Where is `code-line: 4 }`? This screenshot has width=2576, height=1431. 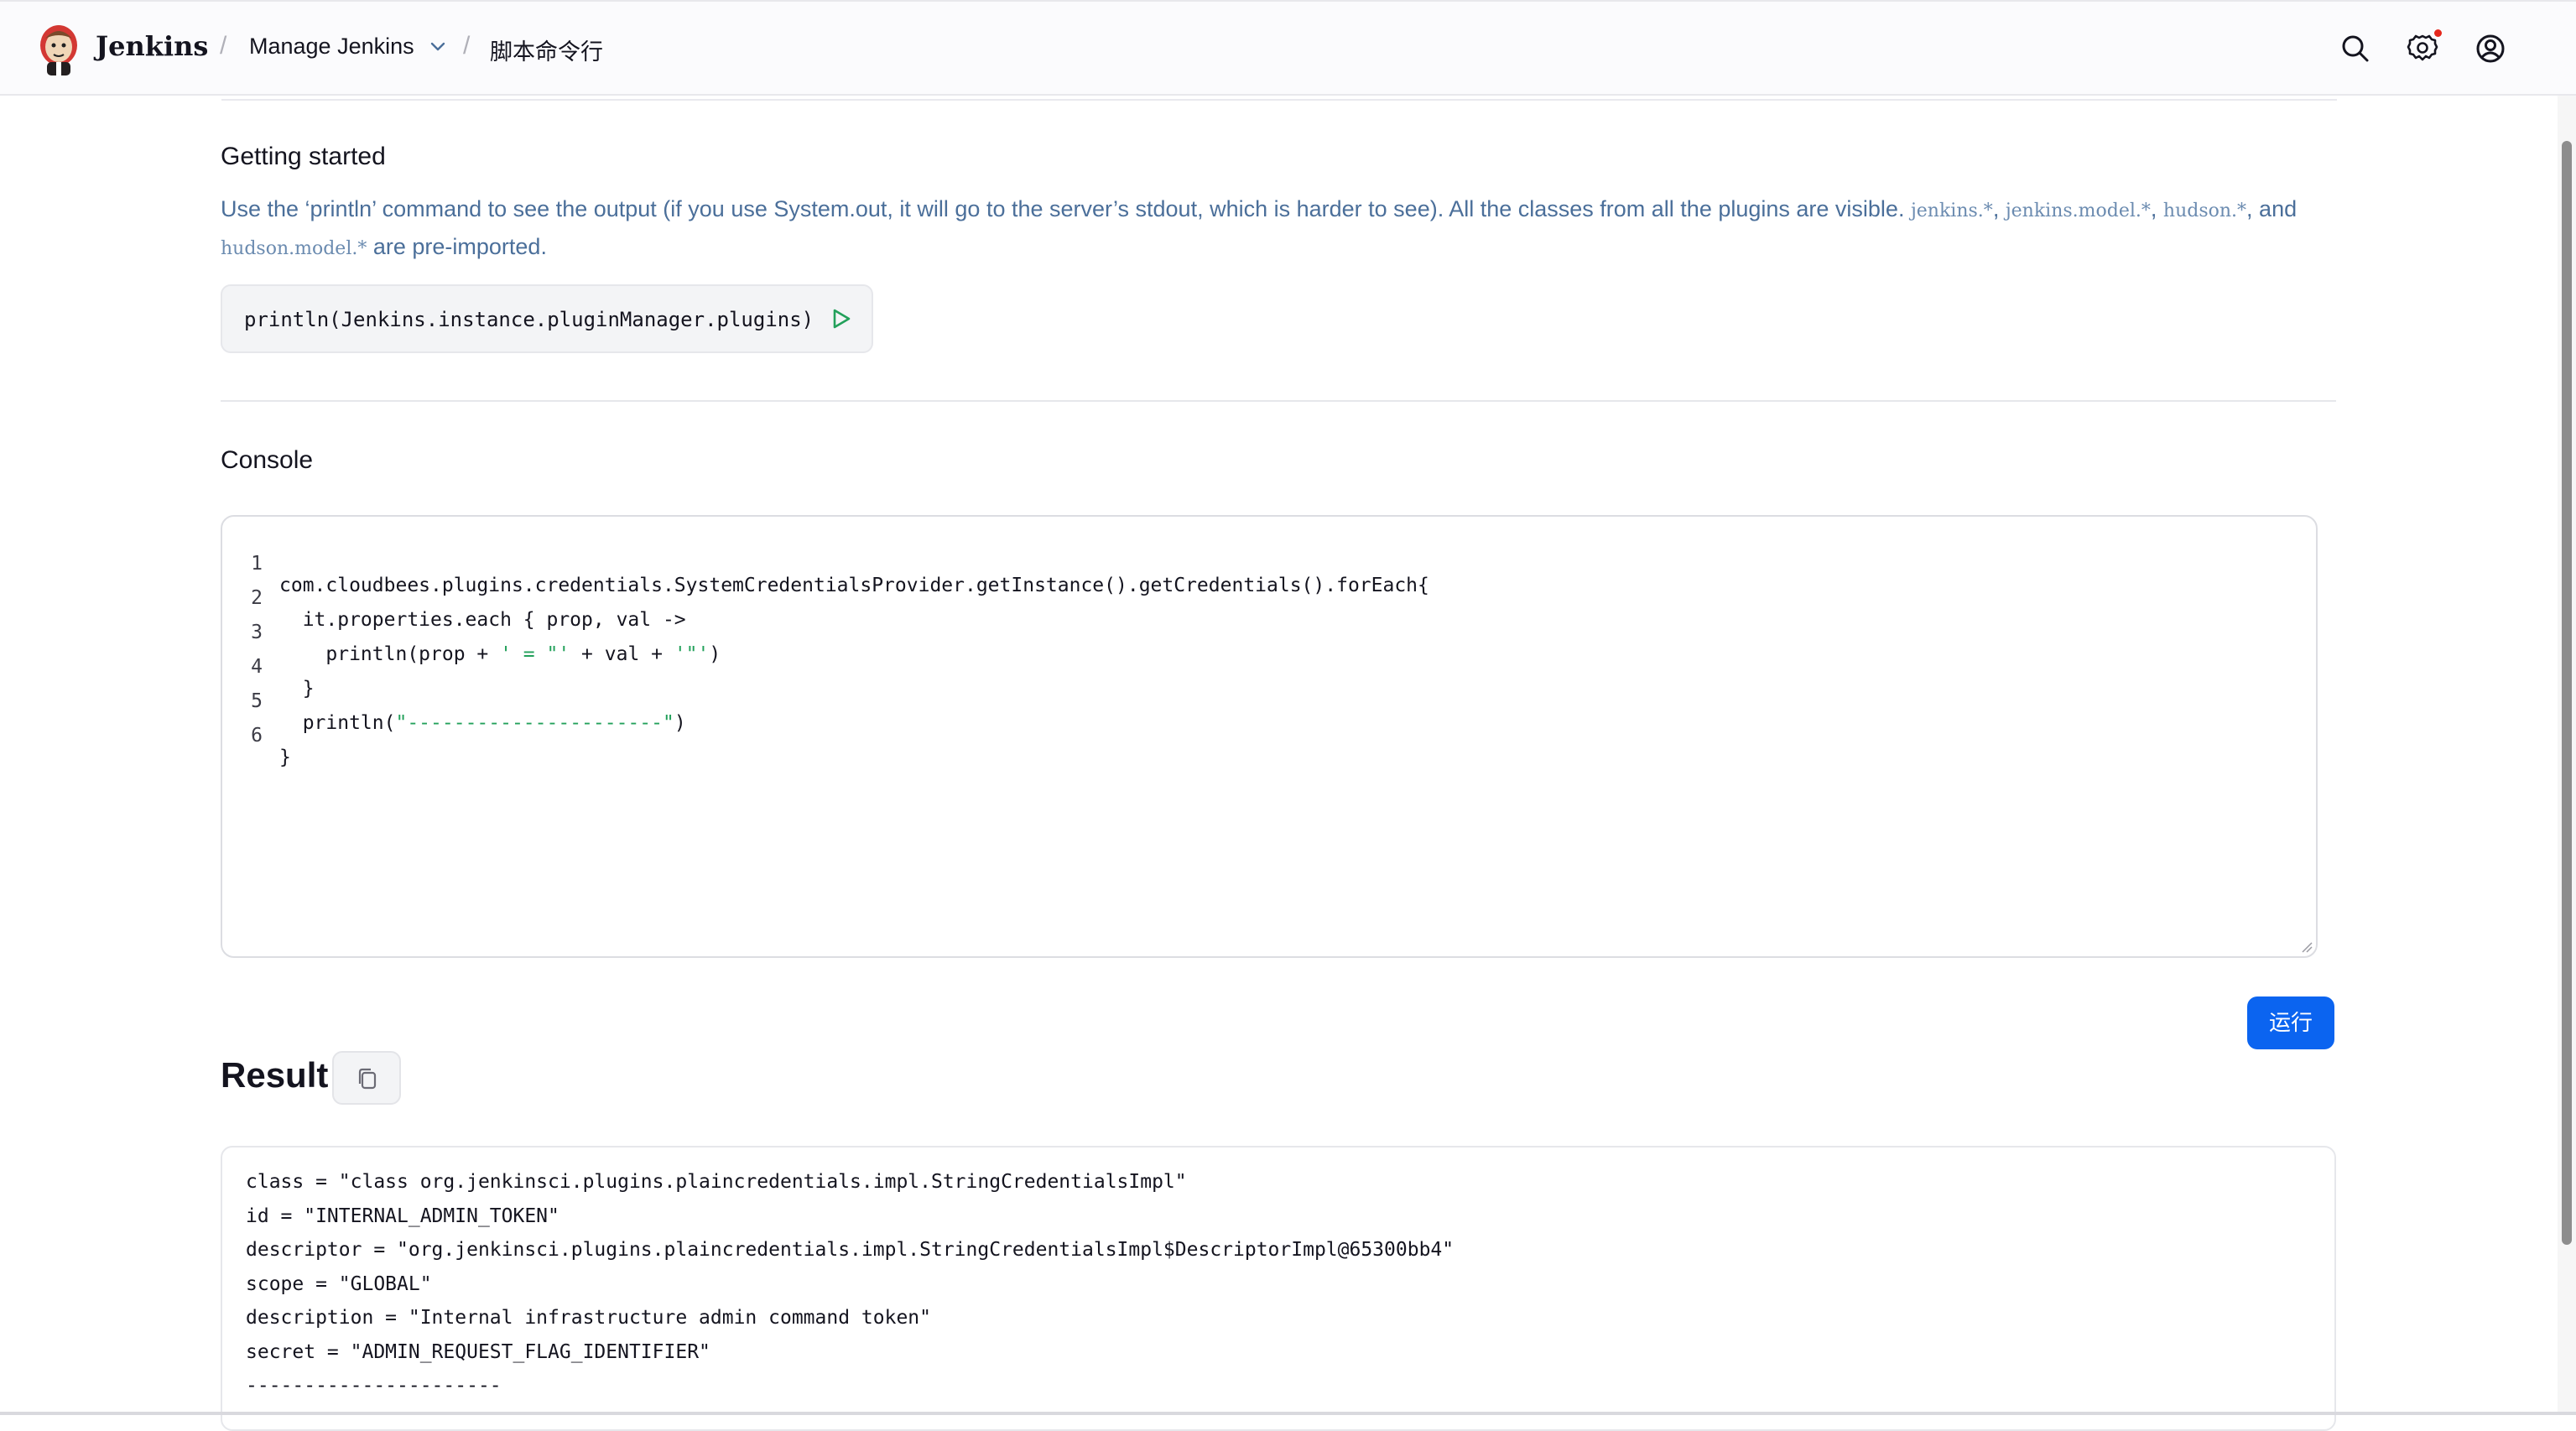
code-line: 4 } is located at coordinates (268, 667).